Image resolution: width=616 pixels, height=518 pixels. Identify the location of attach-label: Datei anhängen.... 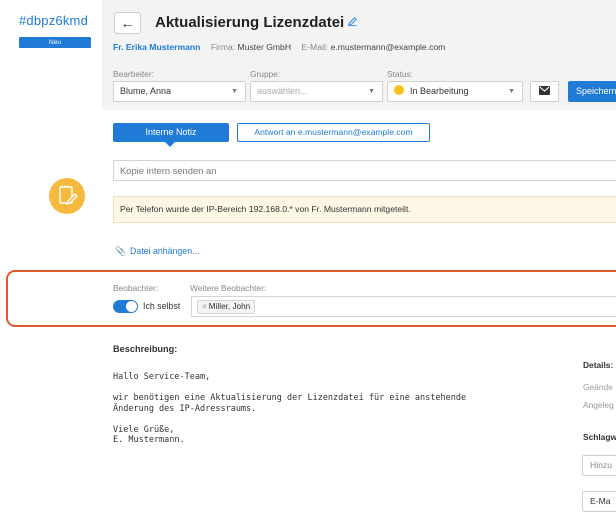
(164, 251).